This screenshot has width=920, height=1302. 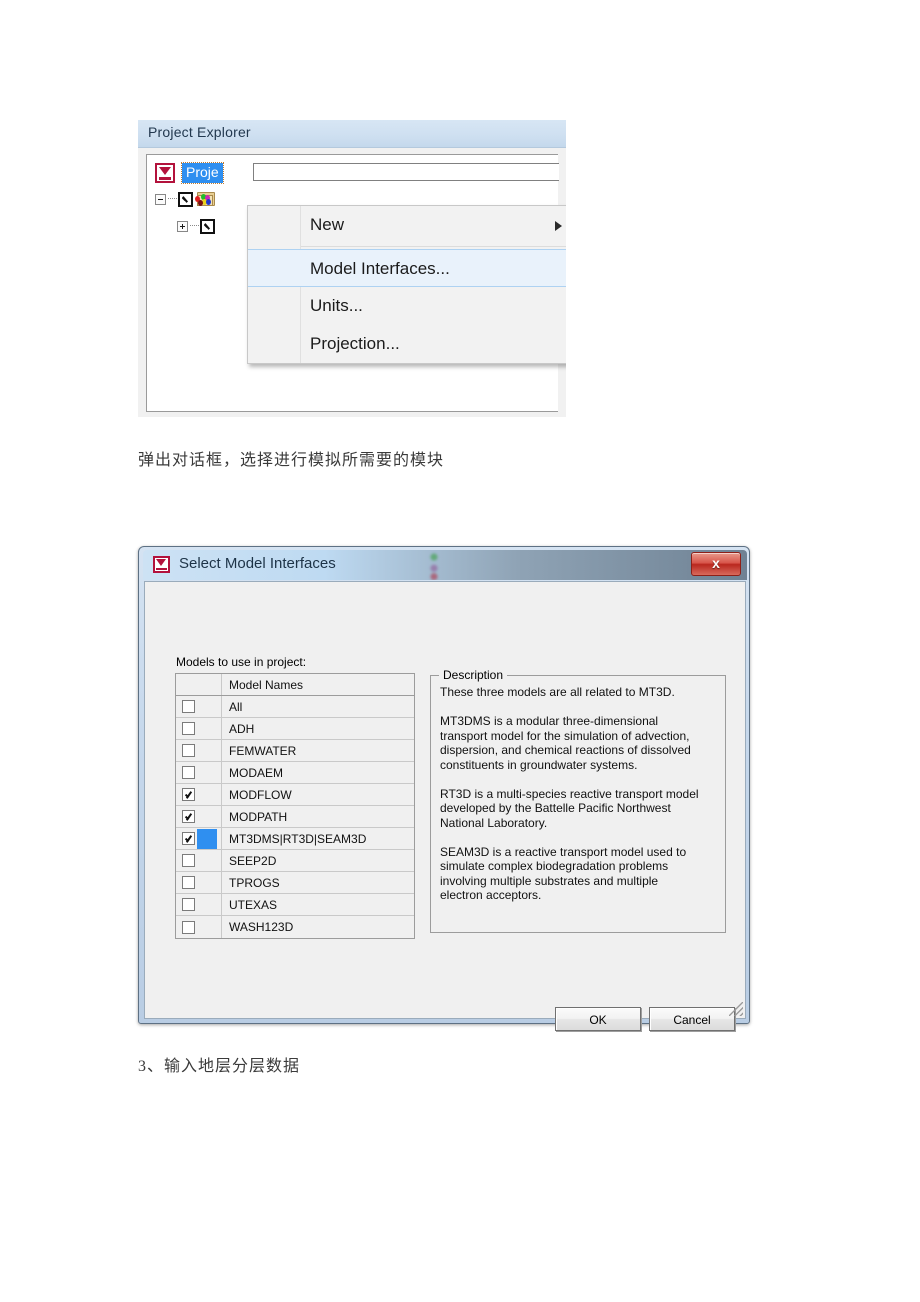 What do you see at coordinates (406, 172) in the screenshot?
I see `tree-rename-editbox` at bounding box center [406, 172].